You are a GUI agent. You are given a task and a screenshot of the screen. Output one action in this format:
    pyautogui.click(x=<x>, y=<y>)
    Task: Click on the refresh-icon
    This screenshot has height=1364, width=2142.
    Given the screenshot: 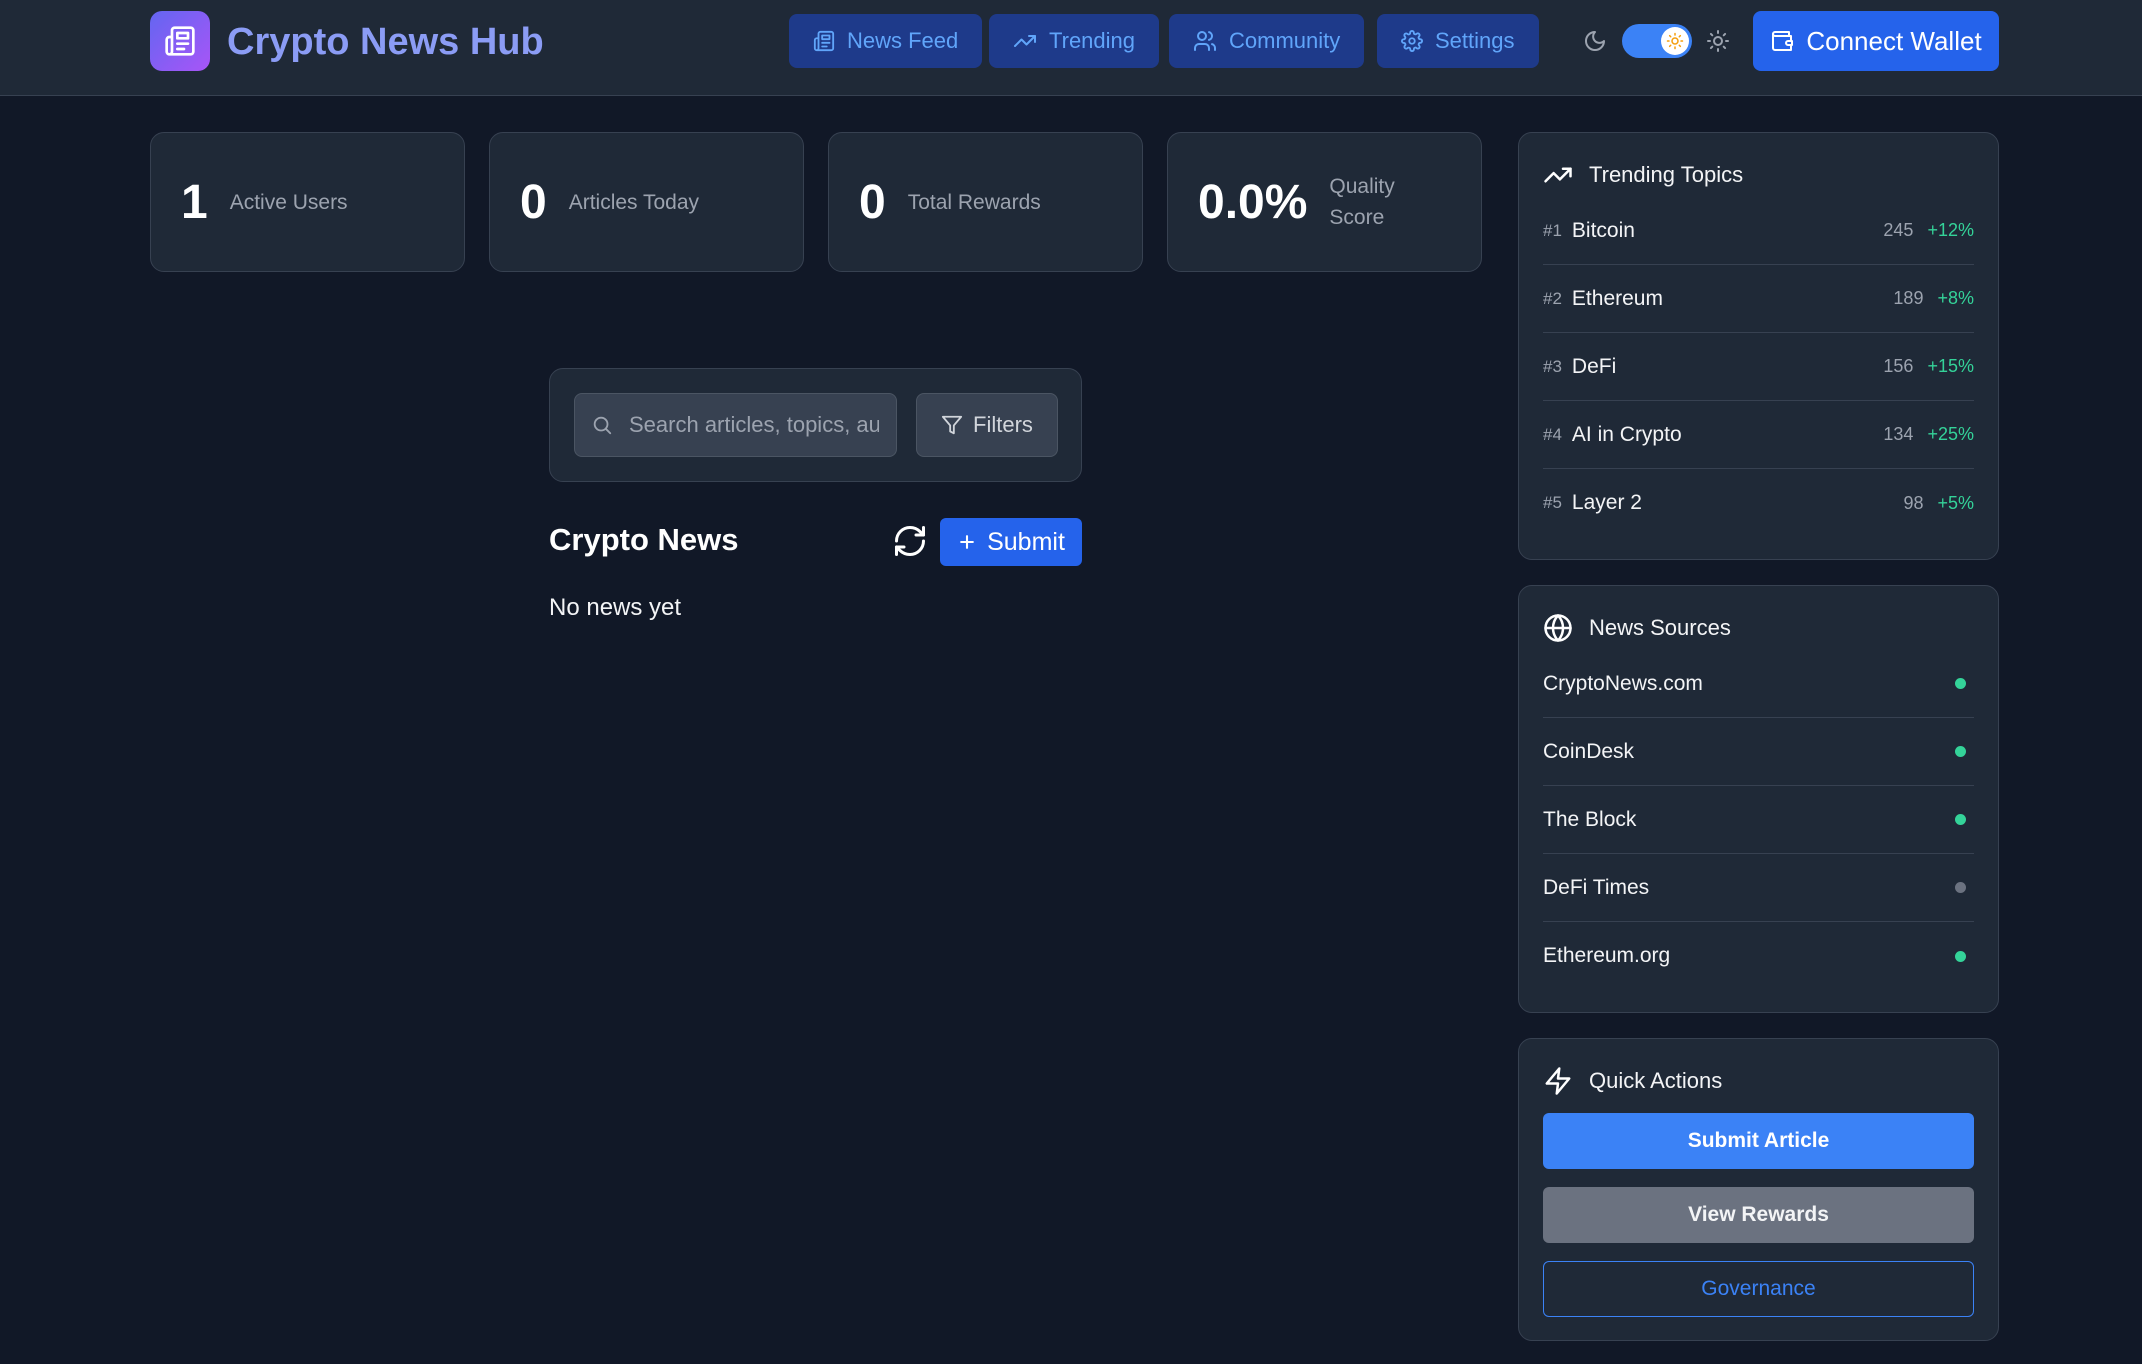 What is the action you would take?
    pyautogui.click(x=910, y=541)
    